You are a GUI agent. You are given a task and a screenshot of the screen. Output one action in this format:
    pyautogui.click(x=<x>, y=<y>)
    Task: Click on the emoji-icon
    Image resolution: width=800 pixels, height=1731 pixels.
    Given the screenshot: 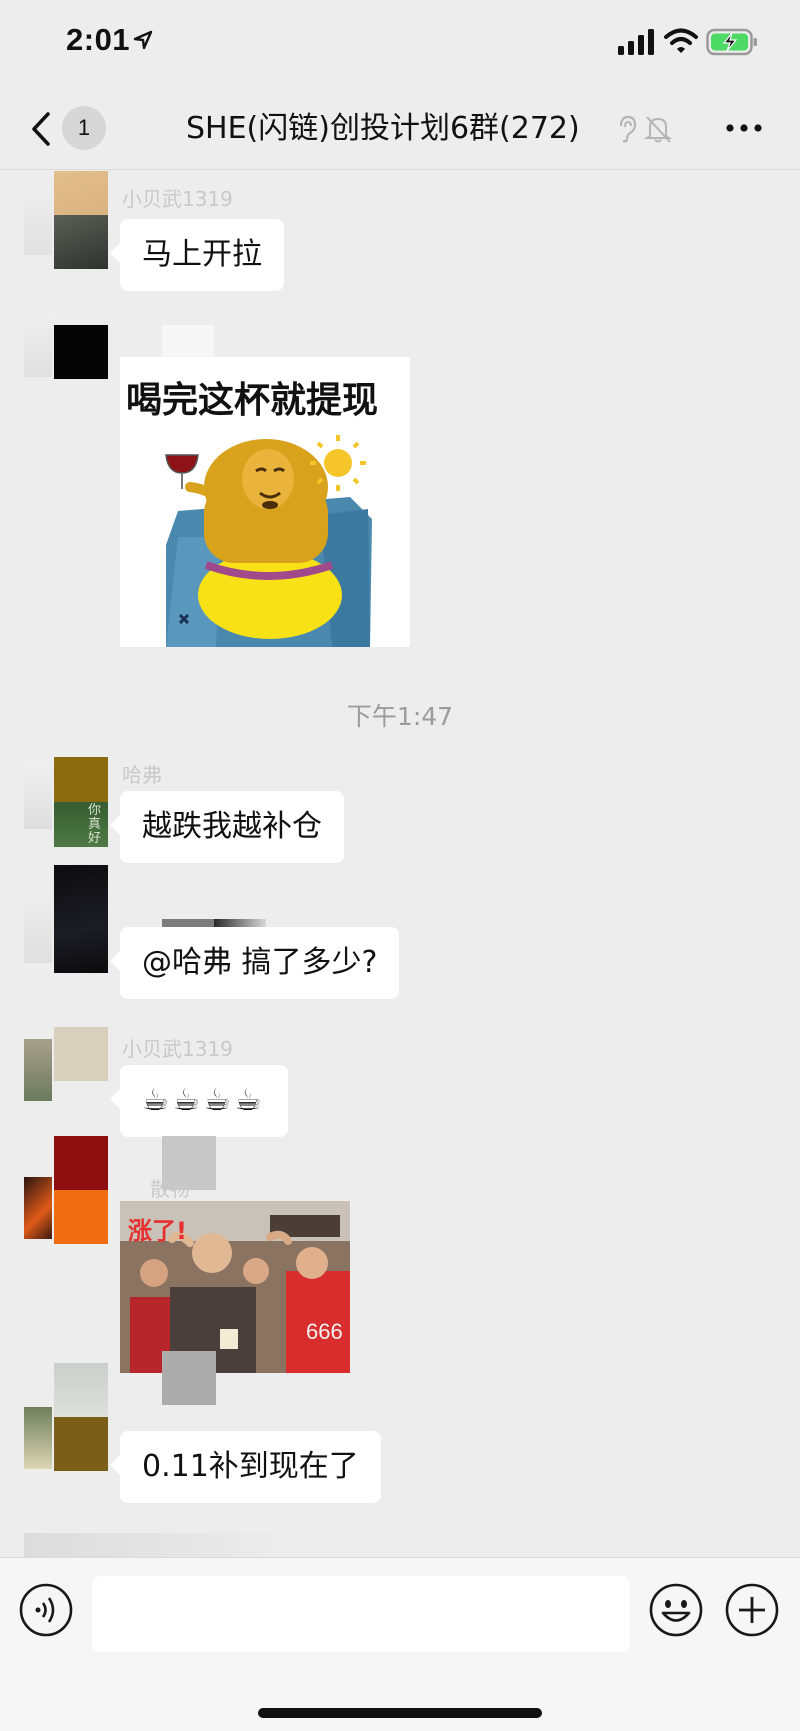 What is the action you would take?
    pyautogui.click(x=676, y=1610)
    